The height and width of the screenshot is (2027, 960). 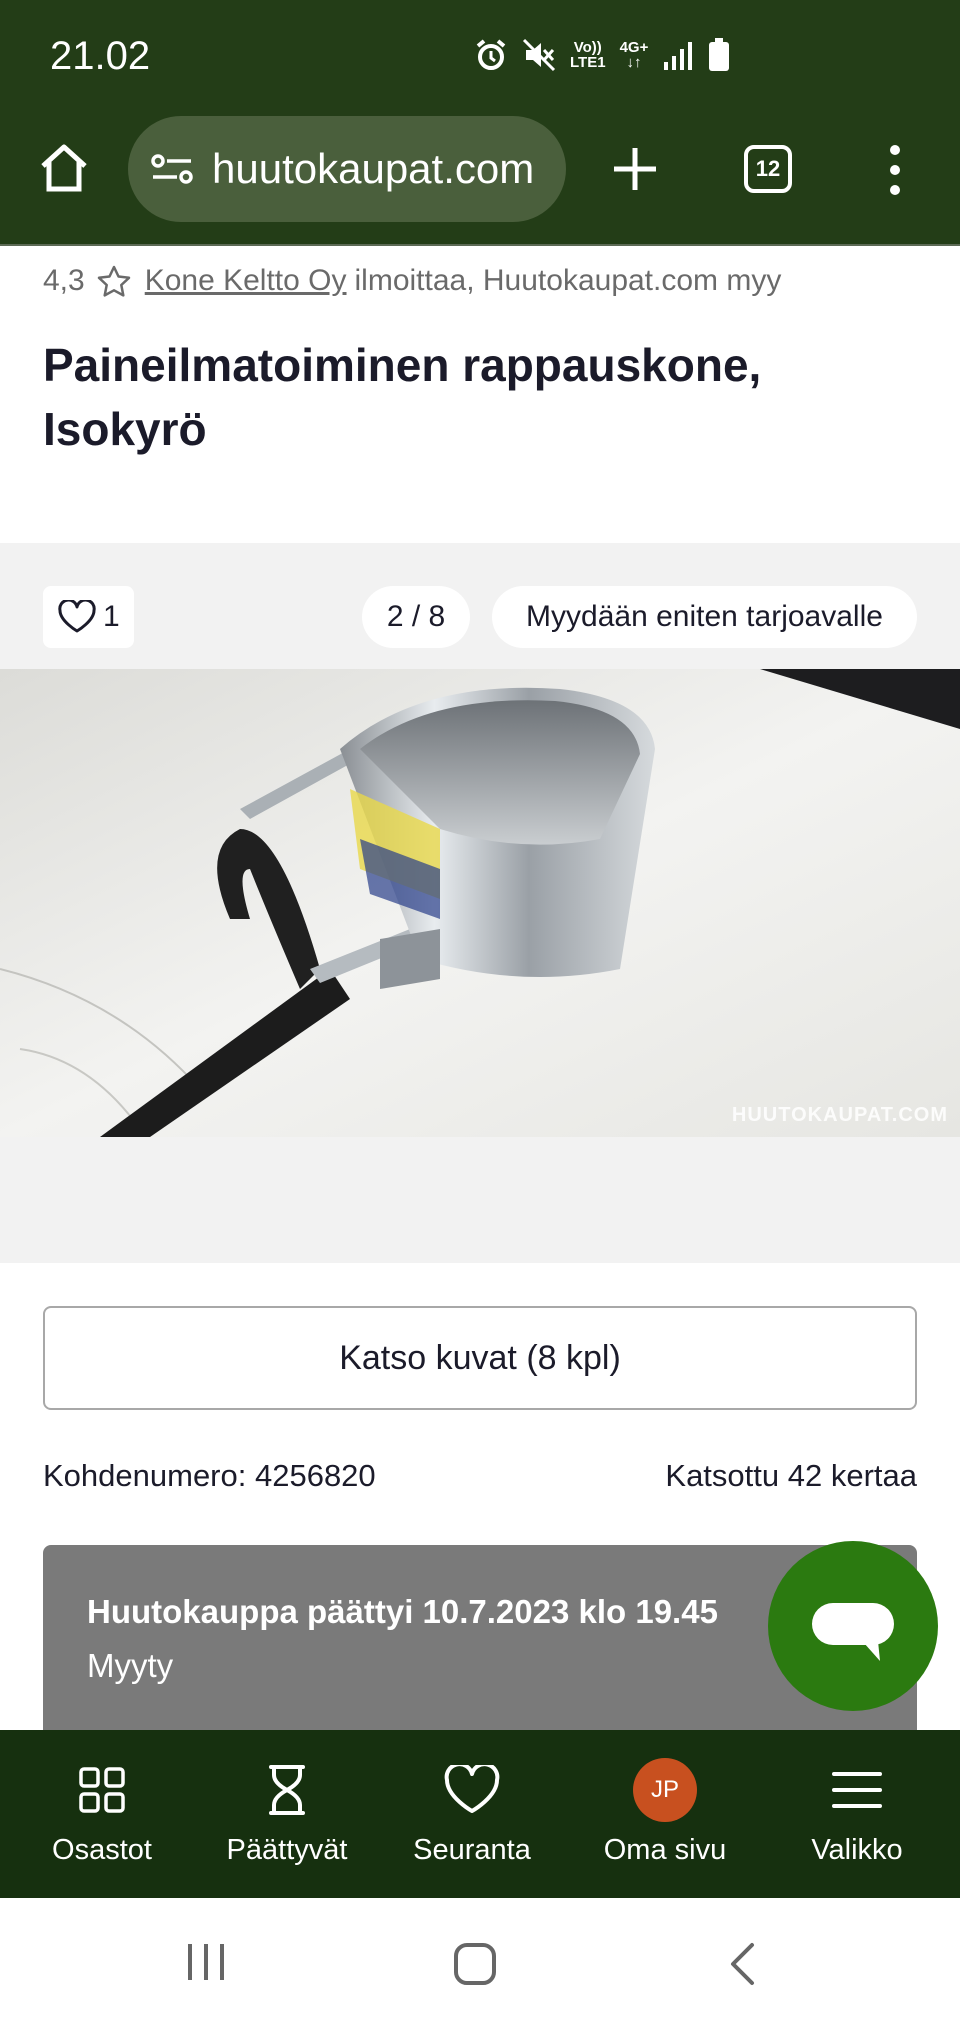 I want to click on nav-label: Oma sivu, so click(x=665, y=1850).